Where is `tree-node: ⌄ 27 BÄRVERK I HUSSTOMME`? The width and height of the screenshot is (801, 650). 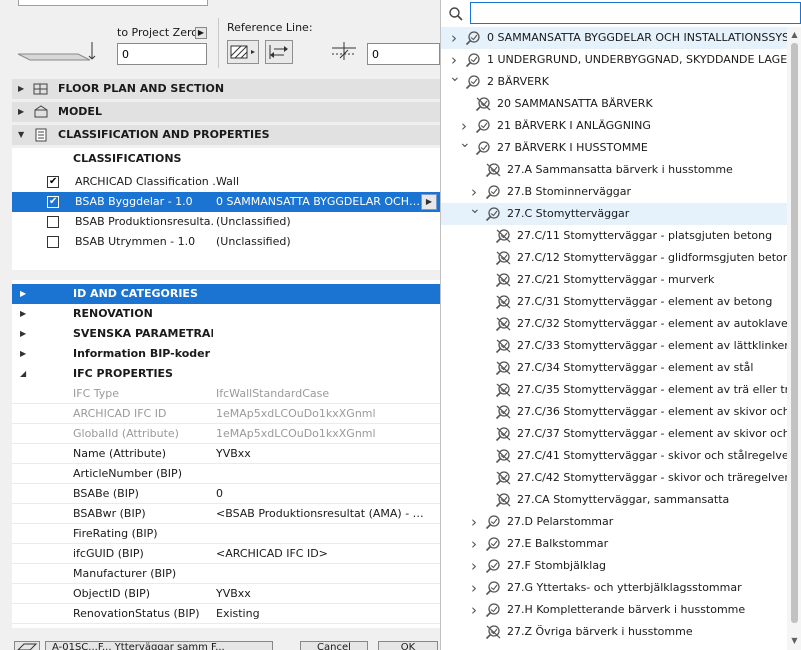 tree-node: ⌄ 27 BÄRVERK I HUSSTOMME is located at coordinates (614, 147).